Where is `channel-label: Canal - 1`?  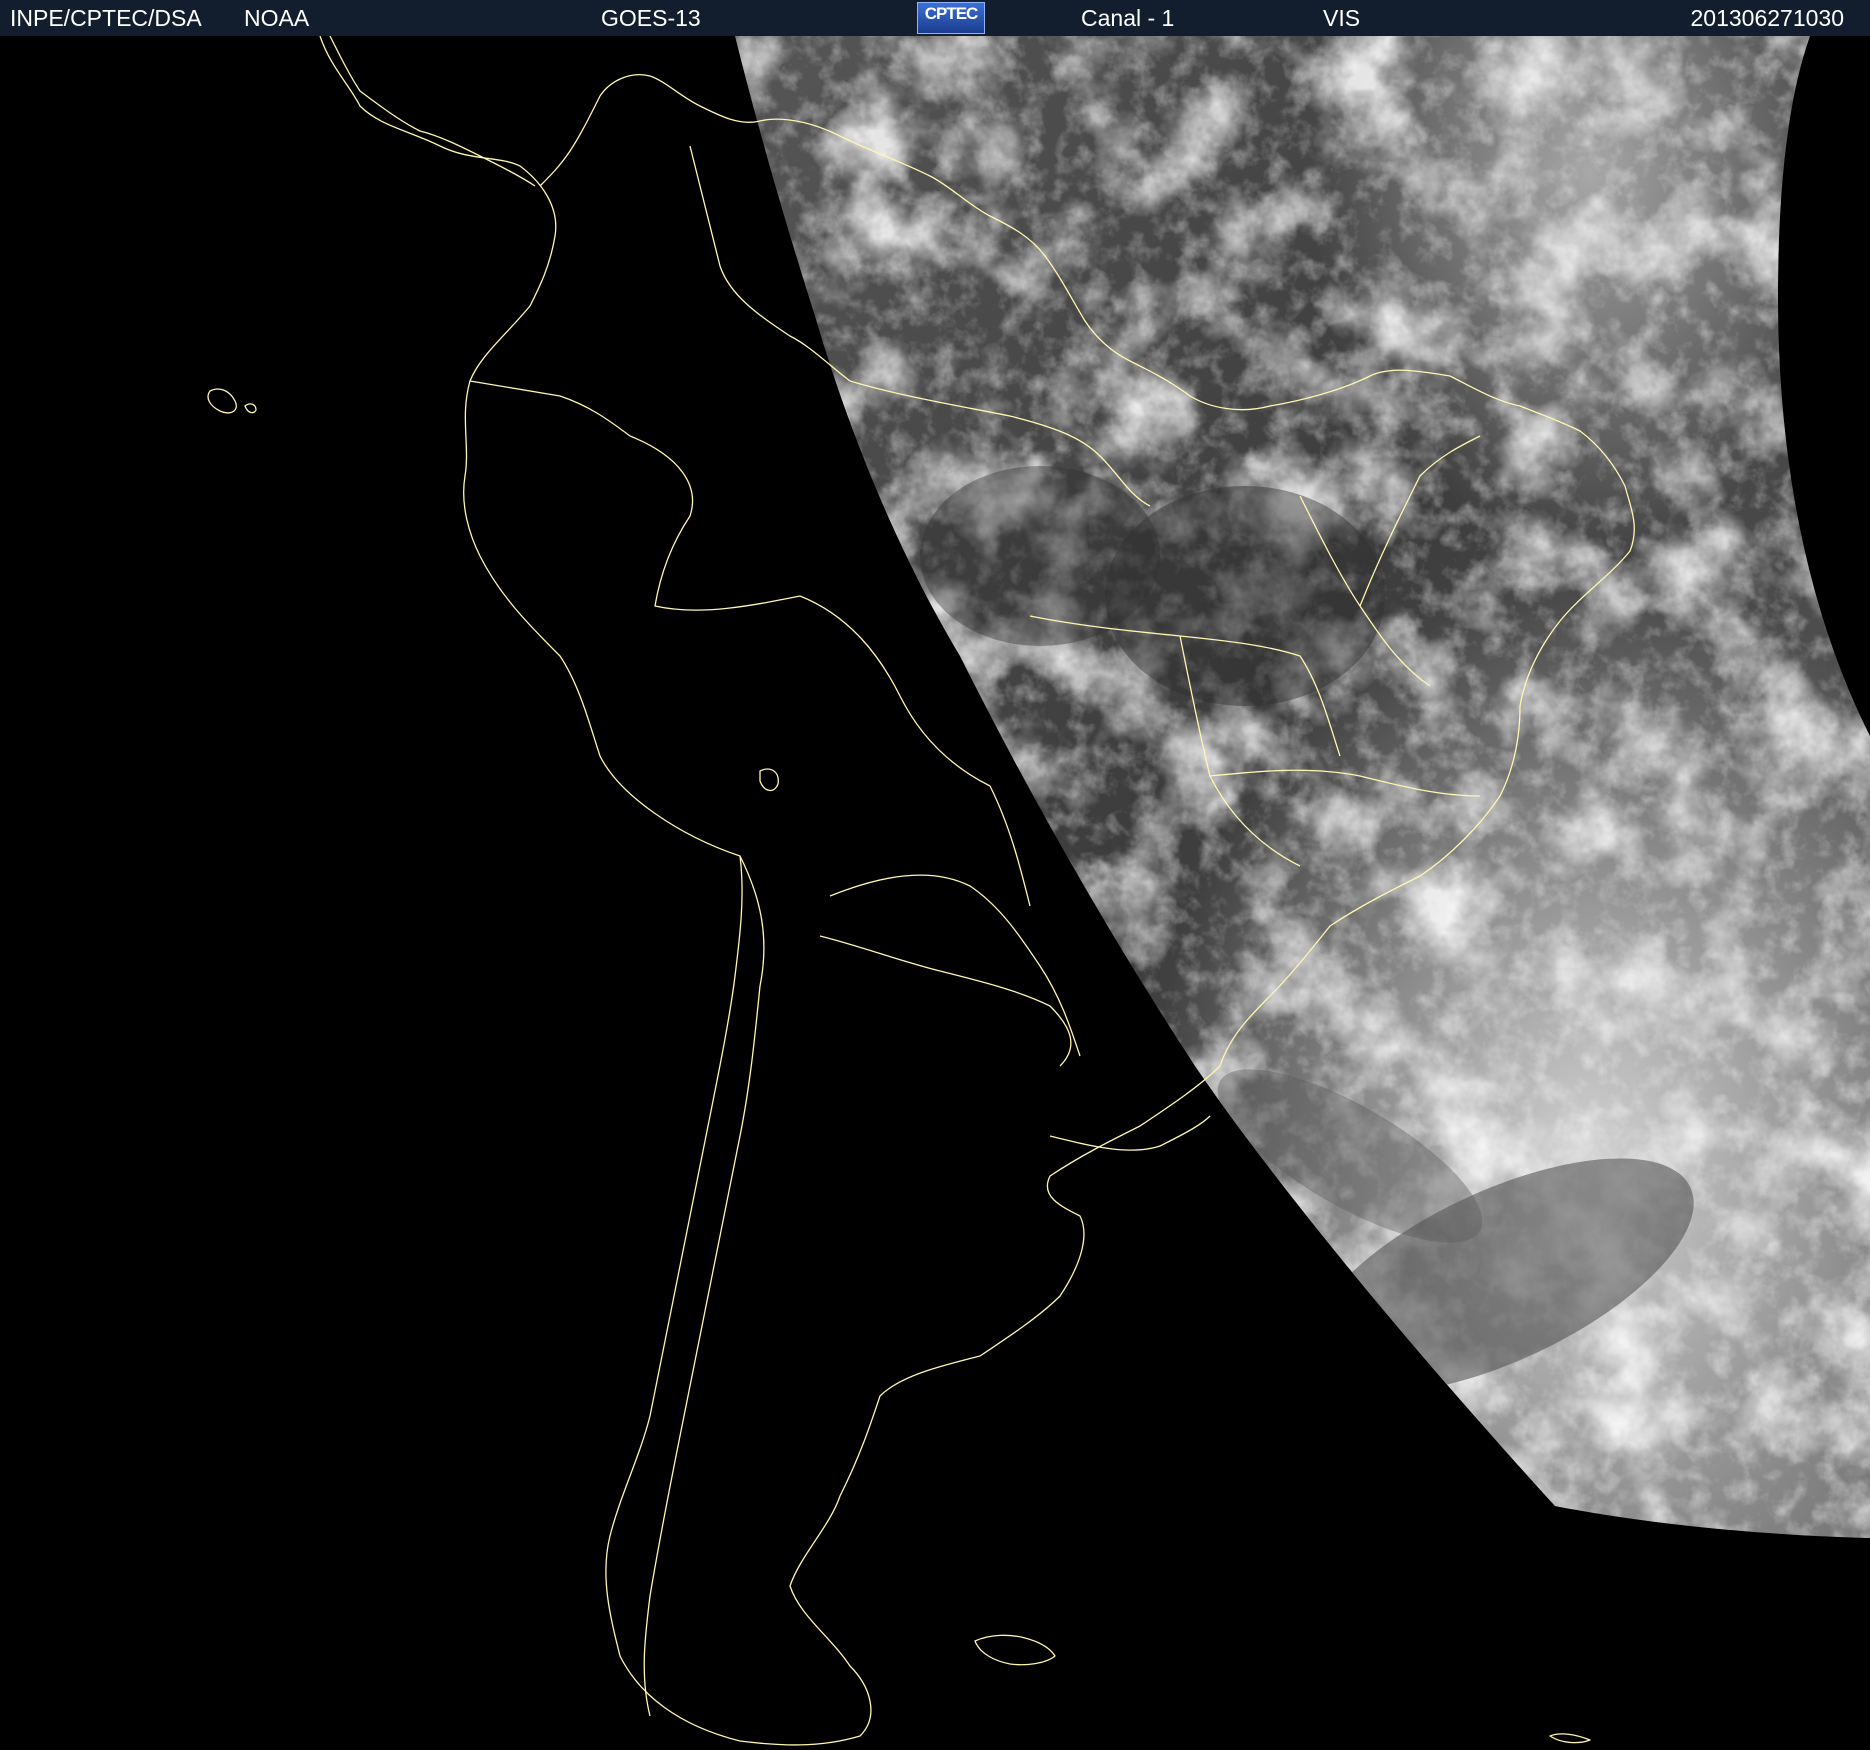
channel-label: Canal - 1 is located at coordinates (1128, 18).